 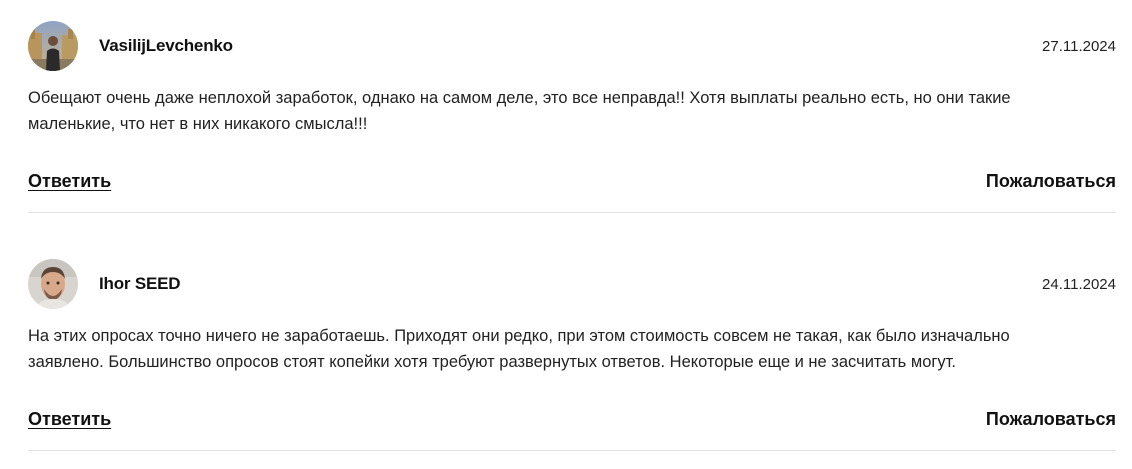 What do you see at coordinates (572, 284) in the screenshot?
I see `comment-header: Ihor SEED 24.11.2024` at bounding box center [572, 284].